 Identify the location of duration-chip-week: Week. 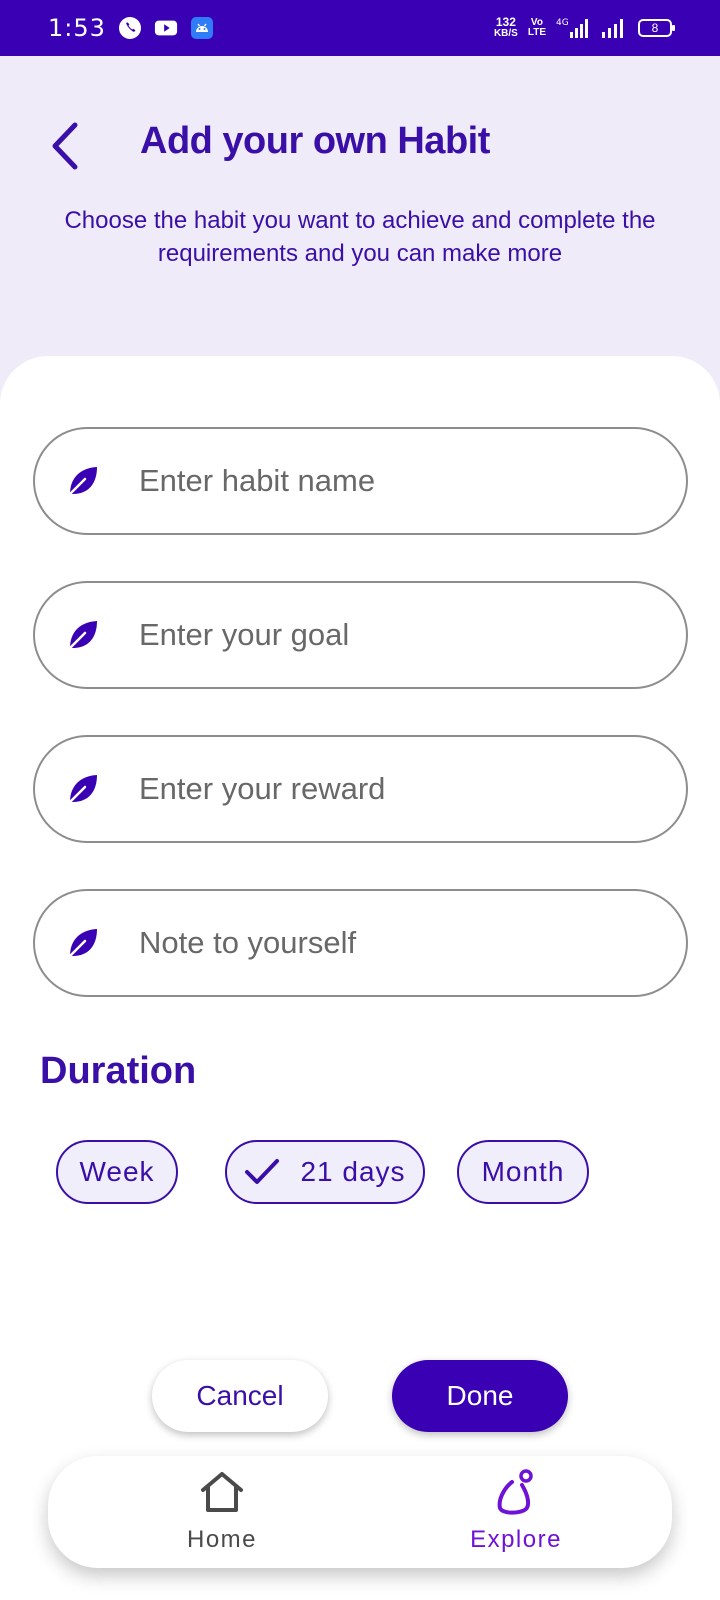
(117, 1172).